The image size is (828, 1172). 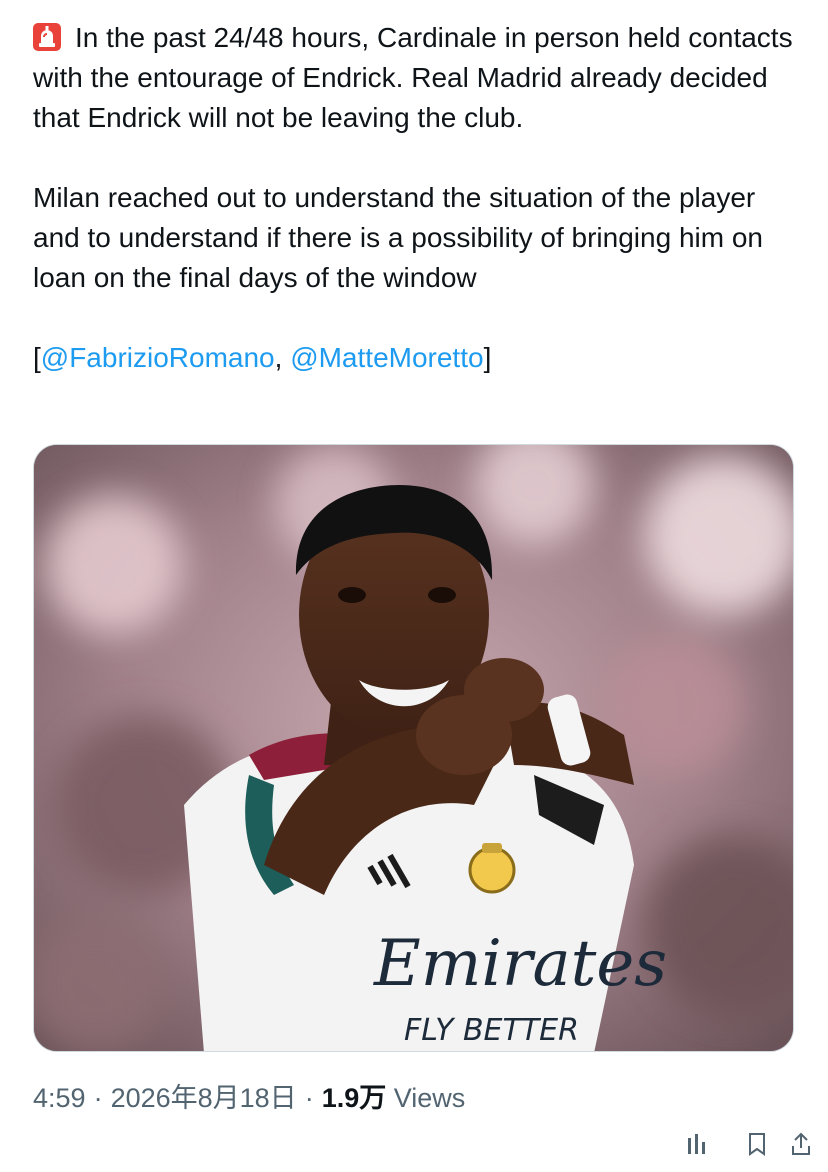 I want to click on mention-fabrizioromano-link: @FabrizioRomano, so click(x=158, y=357).